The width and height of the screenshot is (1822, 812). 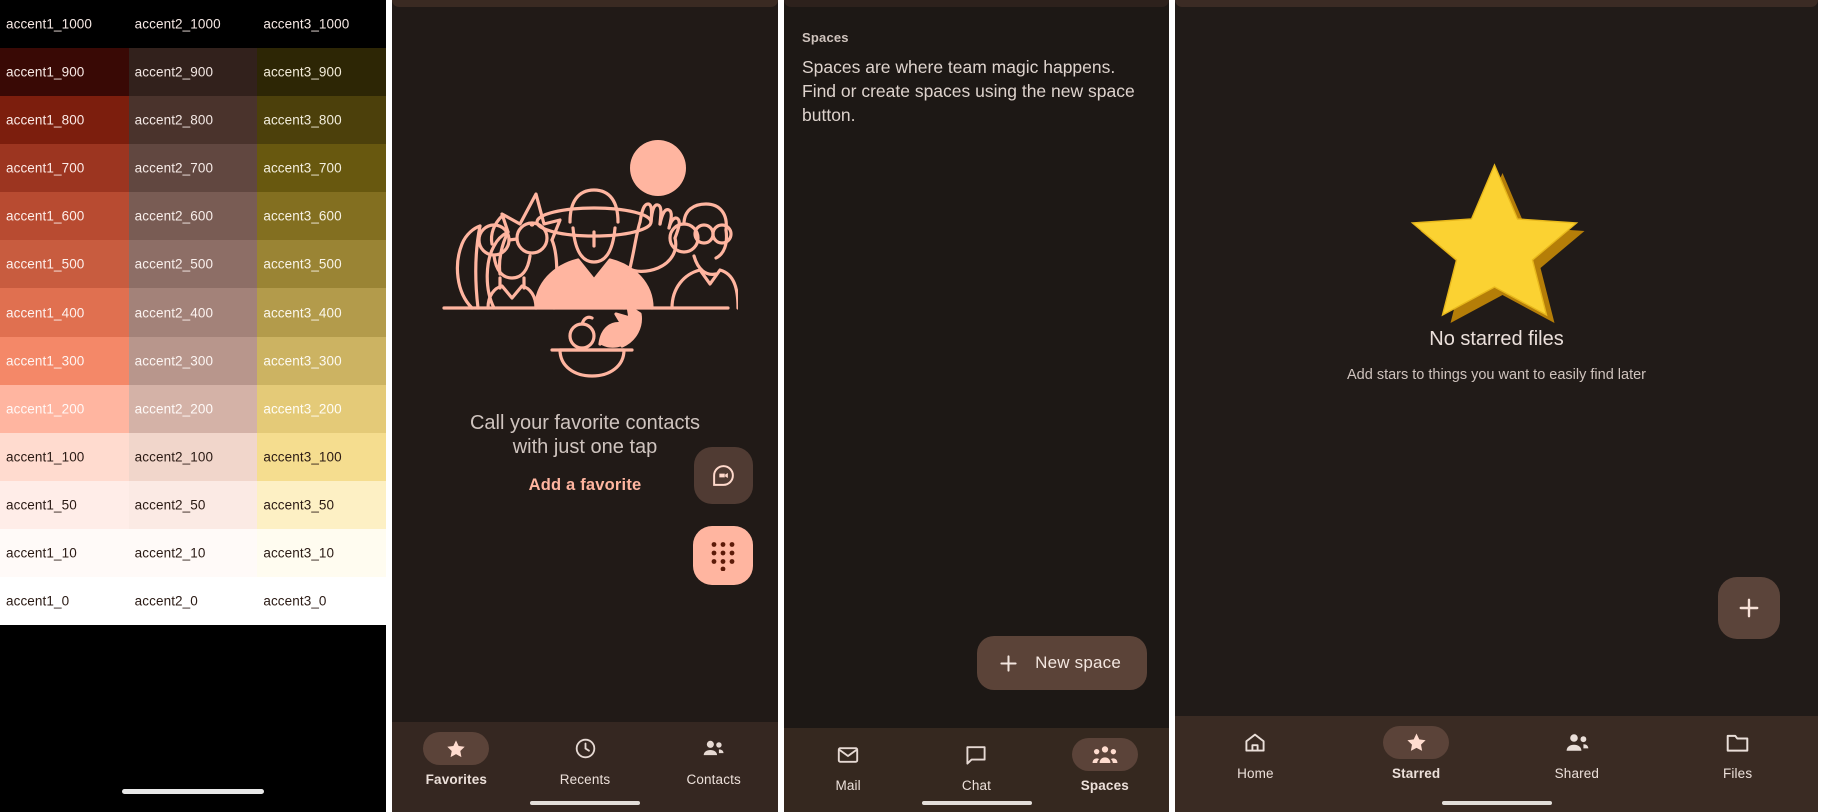 I want to click on nav-item-recents: Recents, so click(x=585, y=754).